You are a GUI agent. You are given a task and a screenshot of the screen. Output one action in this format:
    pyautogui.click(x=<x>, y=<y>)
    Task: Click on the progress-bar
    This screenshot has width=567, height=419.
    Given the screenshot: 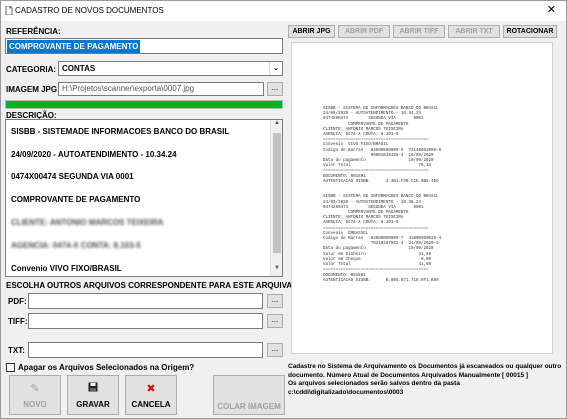 What is the action you would take?
    pyautogui.click(x=144, y=104)
    